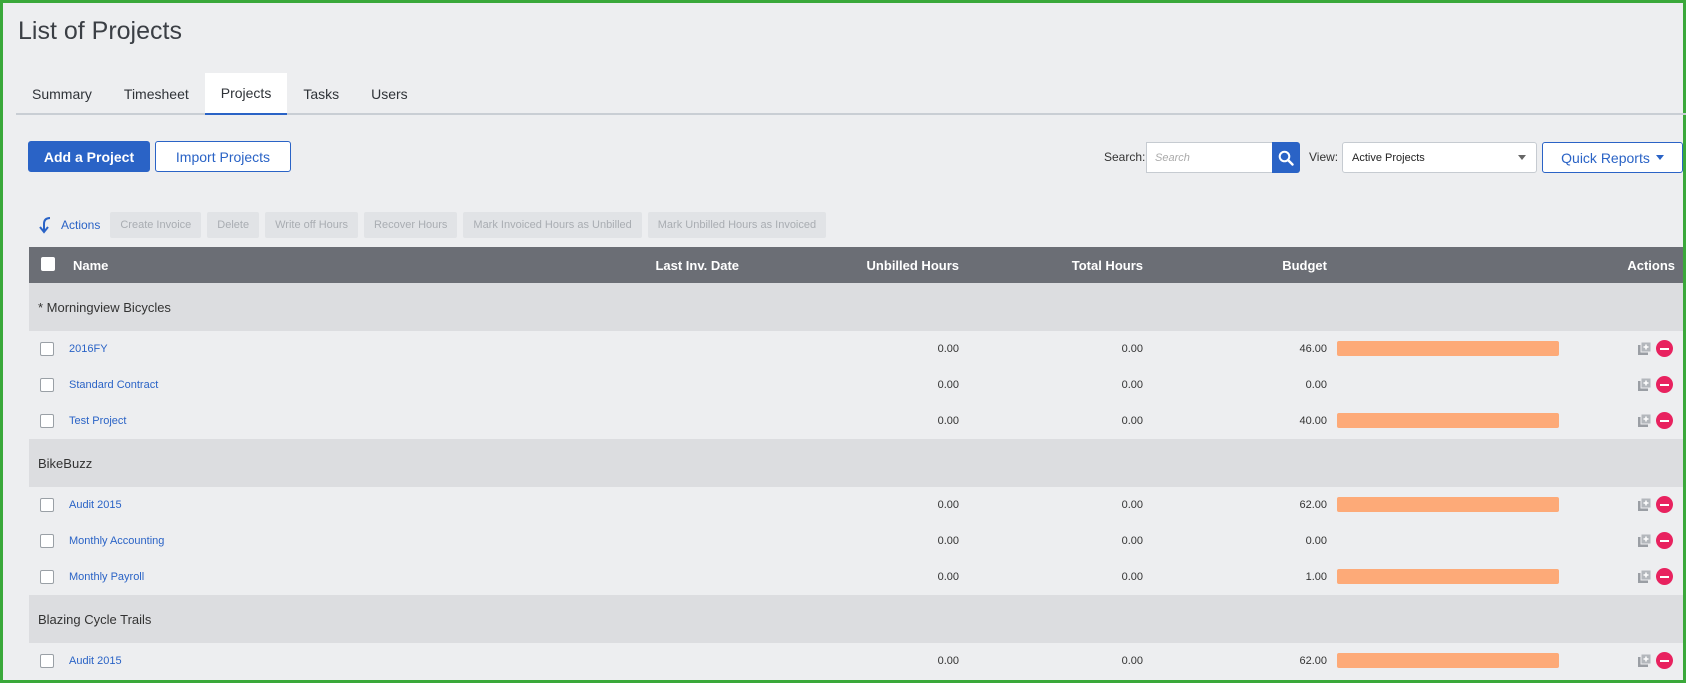 The image size is (1686, 683). I want to click on header-budget: Budget, so click(1253, 265).